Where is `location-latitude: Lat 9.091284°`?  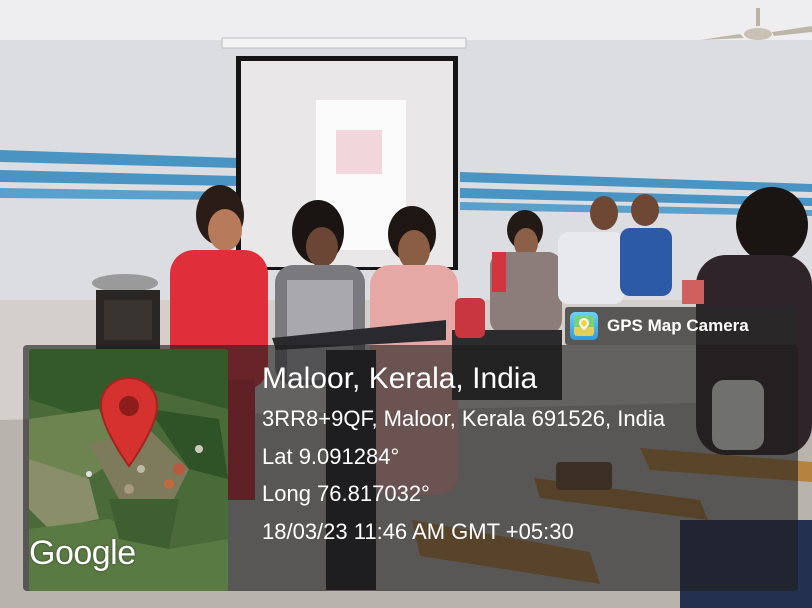
location-latitude: Lat 9.091284° is located at coordinates (331, 456).